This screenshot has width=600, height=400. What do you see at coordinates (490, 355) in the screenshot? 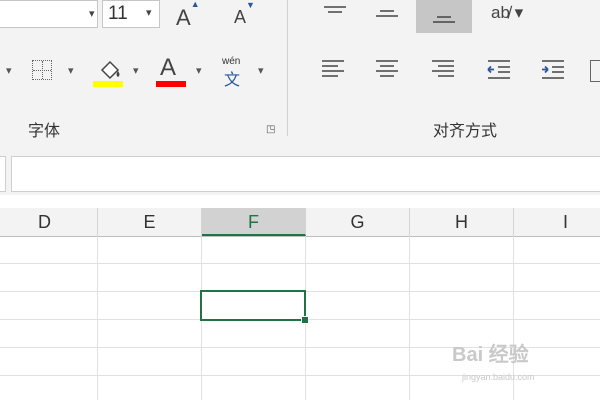
I see `watermark-logo: Bai 经验` at bounding box center [490, 355].